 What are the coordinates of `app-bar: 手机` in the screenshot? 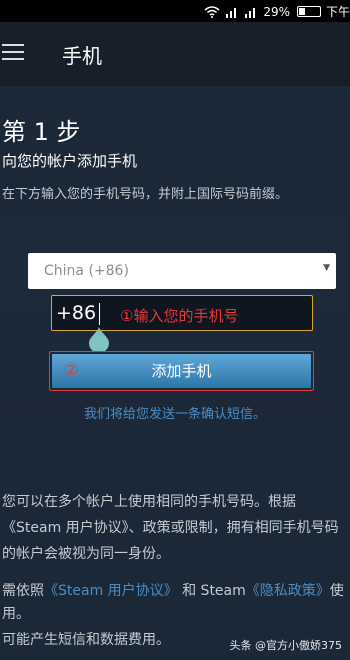 It's located at (175, 54).